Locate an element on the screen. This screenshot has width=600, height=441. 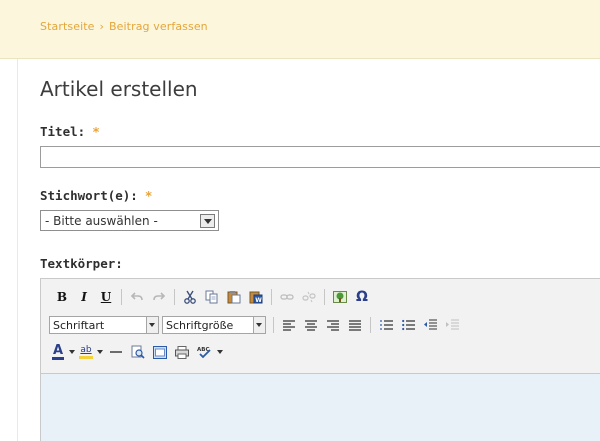
editor-content-area is located at coordinates (320, 407).